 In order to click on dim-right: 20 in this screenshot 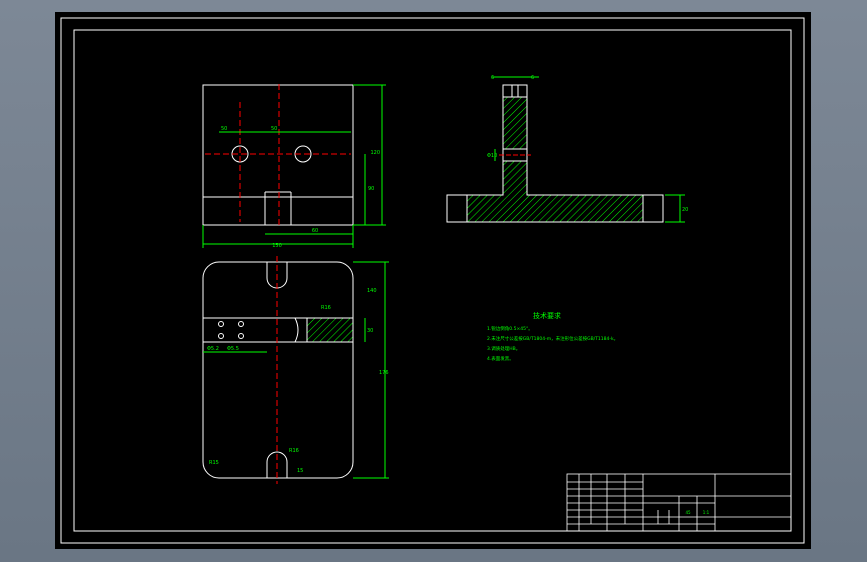, I will do `click(685, 210)`.